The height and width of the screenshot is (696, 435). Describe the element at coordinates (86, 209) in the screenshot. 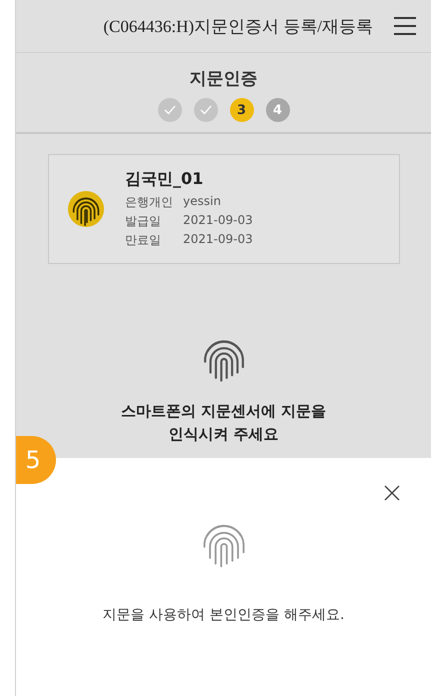

I see `fingerprint-icon` at that location.